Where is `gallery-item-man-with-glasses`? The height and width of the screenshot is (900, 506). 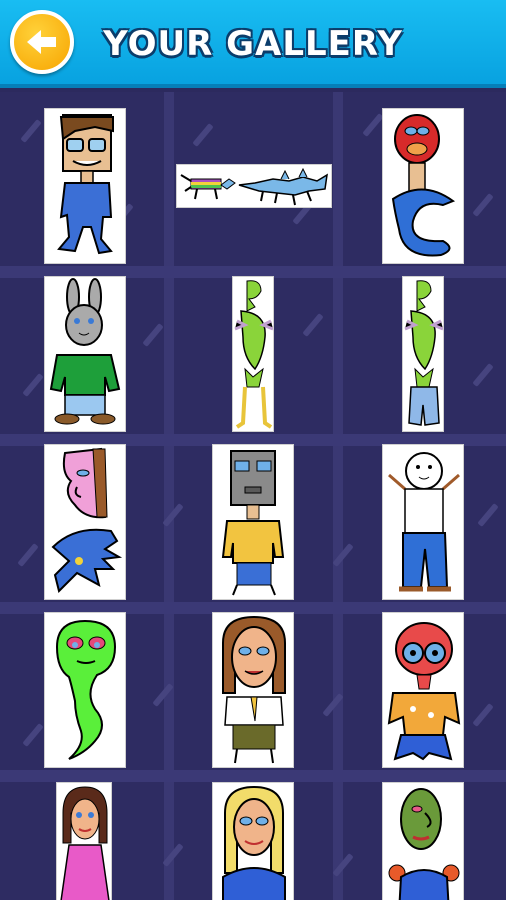
gallery-item-man-with-glasses is located at coordinates (85, 186).